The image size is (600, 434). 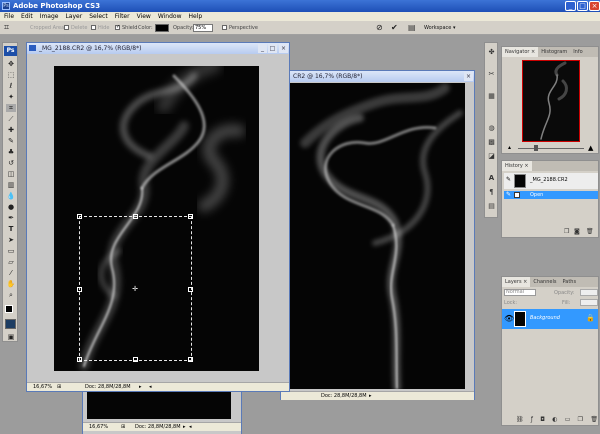 What do you see at coordinates (412, 27) in the screenshot?
I see `palette-well-icon: ▤` at bounding box center [412, 27].